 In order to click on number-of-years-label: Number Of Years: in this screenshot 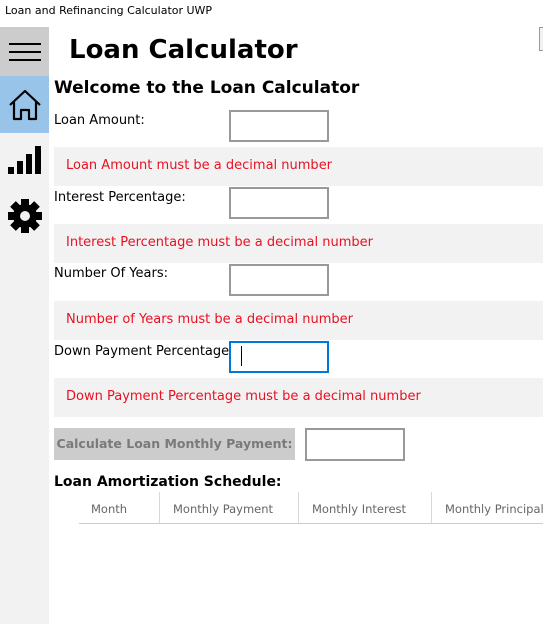, I will do `click(111, 273)`.